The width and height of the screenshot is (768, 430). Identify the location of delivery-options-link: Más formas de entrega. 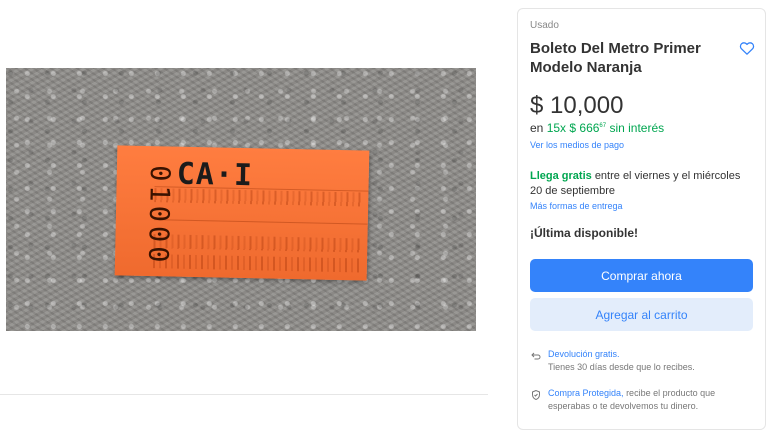
(576, 206).